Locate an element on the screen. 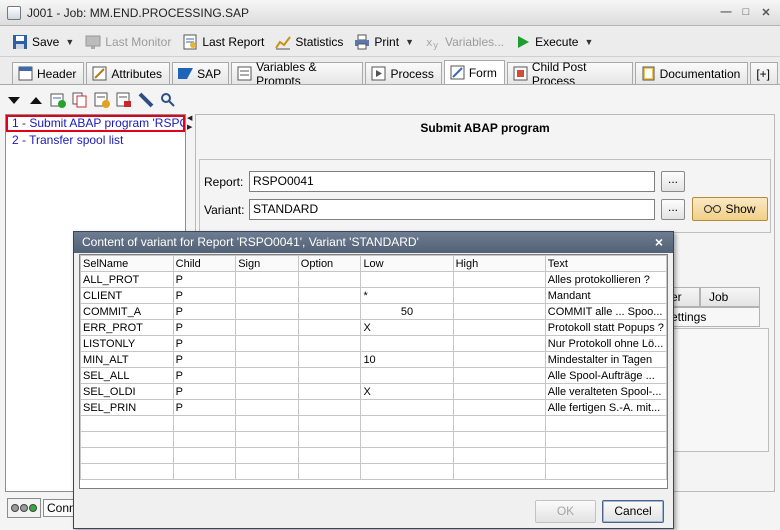 This screenshot has width=780, height=530. table-row: MIN_ALT P 10 Mindestalter in Tagen is located at coordinates (374, 359).